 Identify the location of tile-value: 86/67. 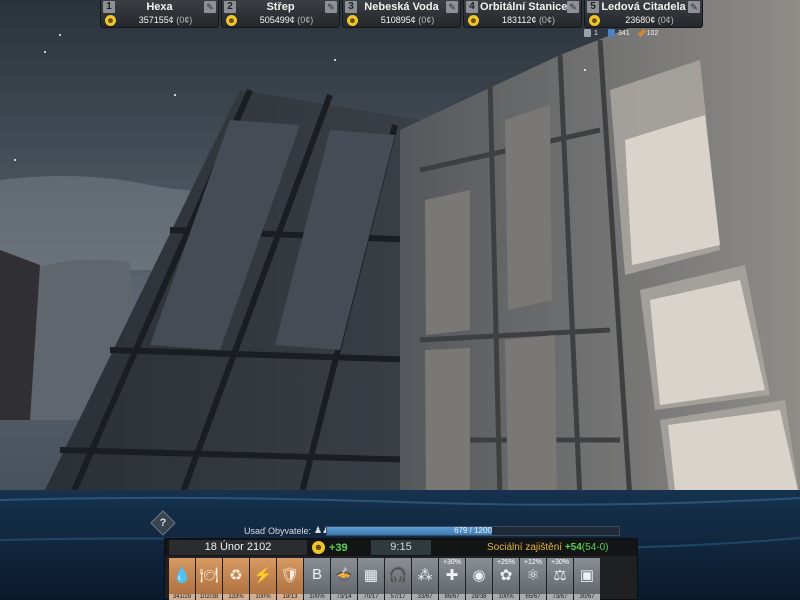
(452, 597).